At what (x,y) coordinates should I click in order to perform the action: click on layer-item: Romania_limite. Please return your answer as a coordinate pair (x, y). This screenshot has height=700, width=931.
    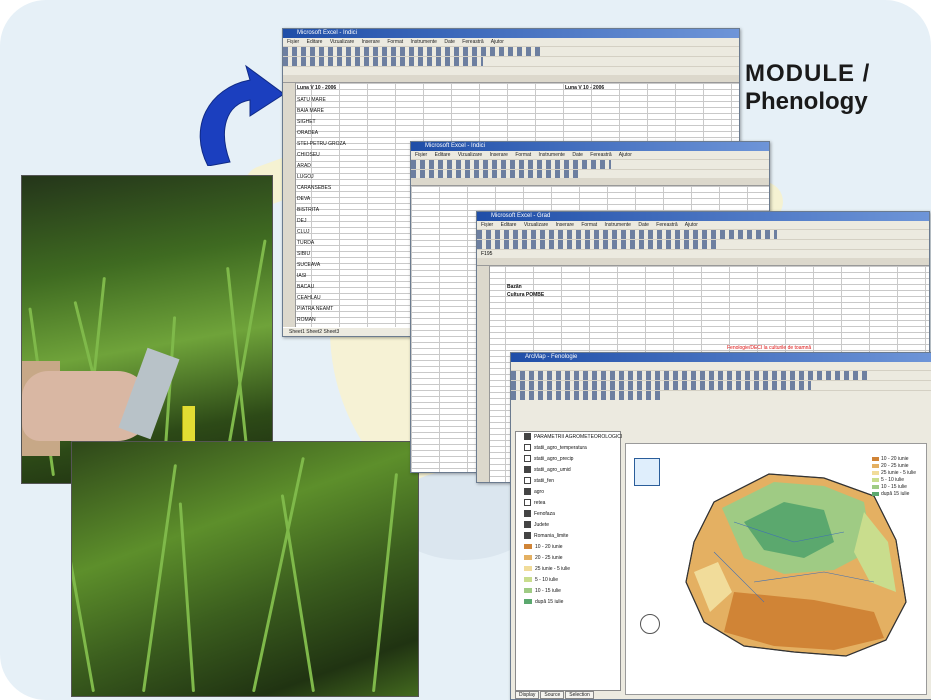
    Looking at the image, I should click on (570, 536).